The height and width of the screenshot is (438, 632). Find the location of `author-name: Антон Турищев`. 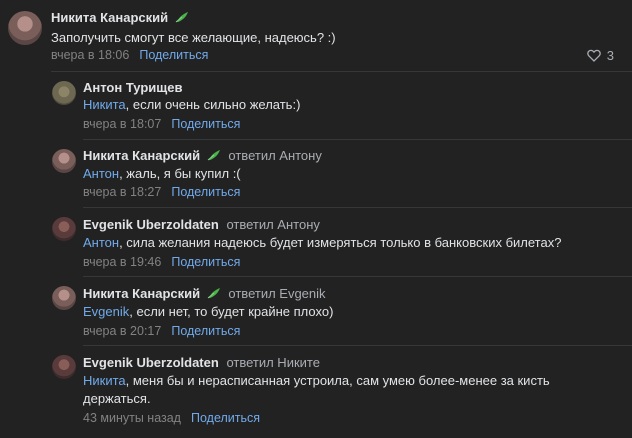

author-name: Антон Турищев is located at coordinates (132, 87).